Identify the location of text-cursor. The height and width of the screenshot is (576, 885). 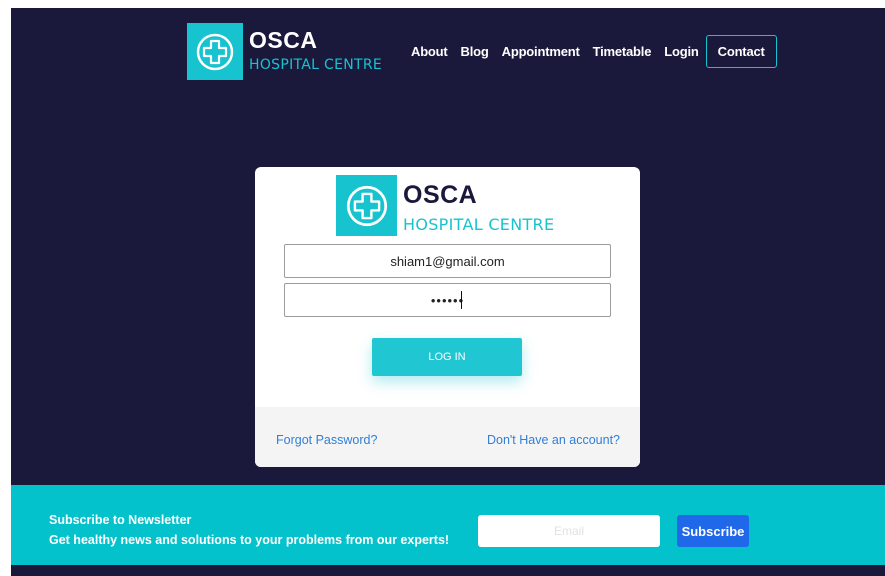
(461, 300).